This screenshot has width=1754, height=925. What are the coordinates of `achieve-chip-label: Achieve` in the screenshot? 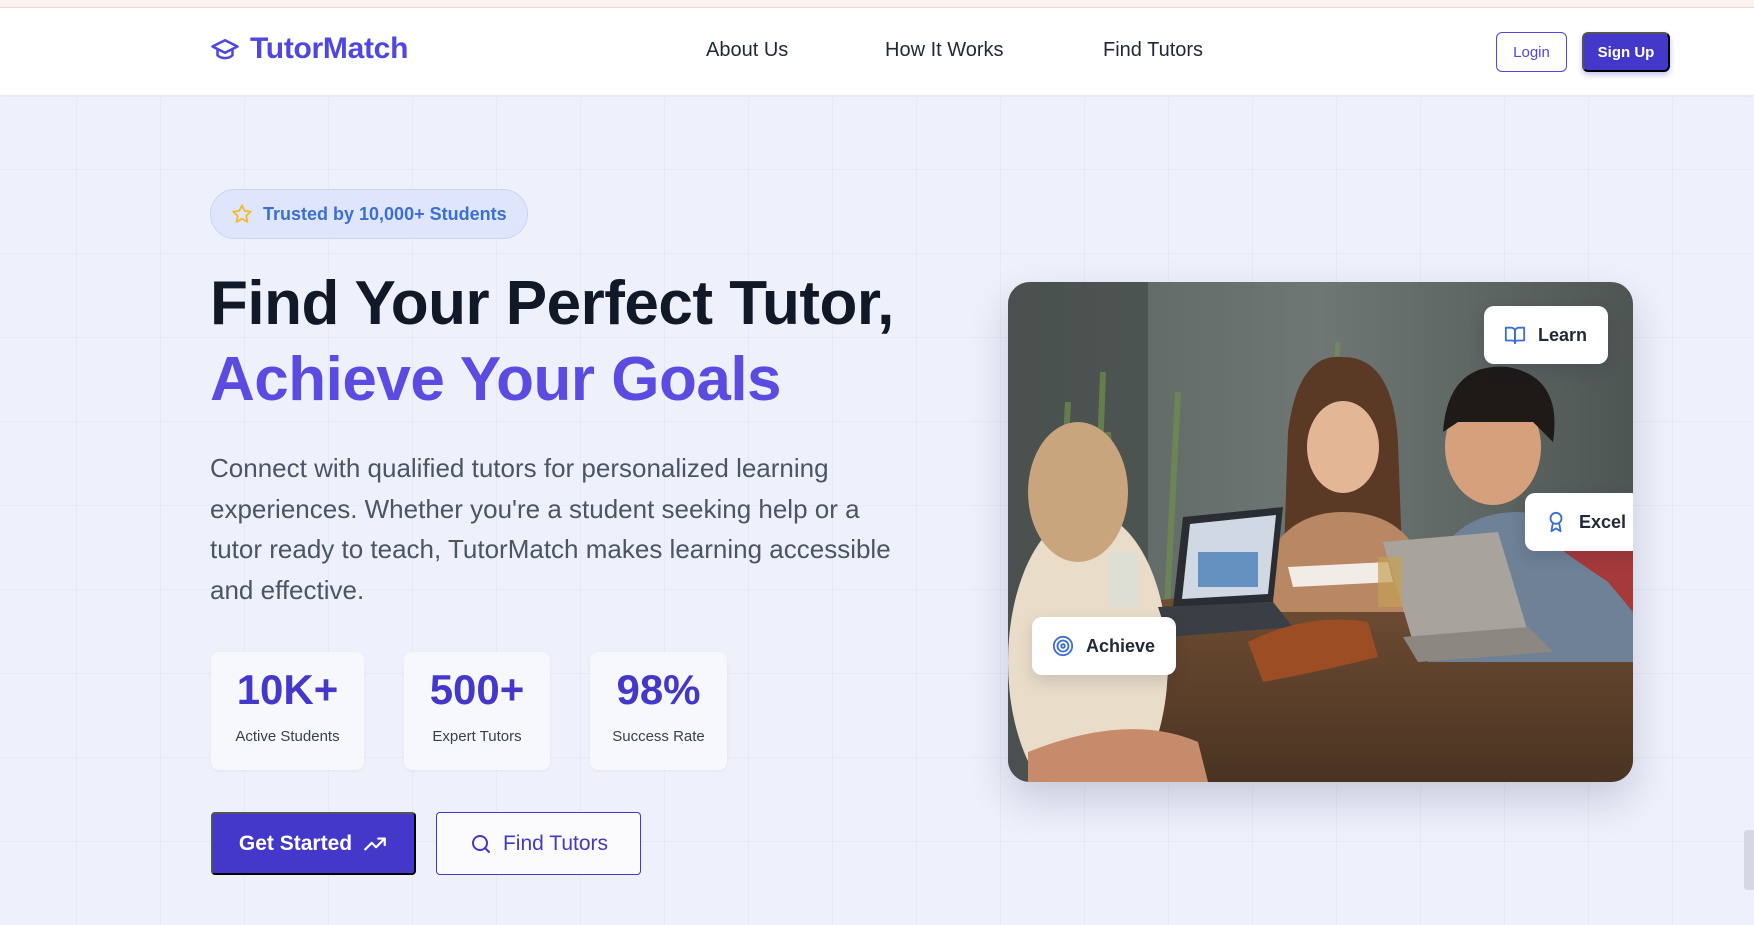 It's located at (1121, 645).